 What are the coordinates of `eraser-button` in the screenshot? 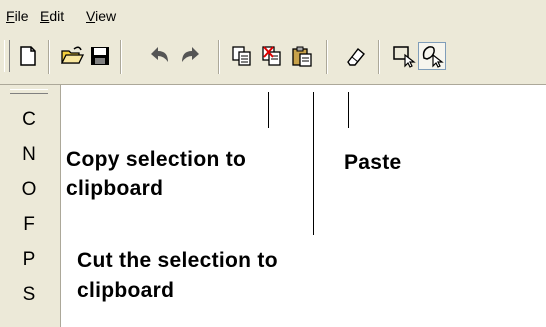 It's located at (356, 56).